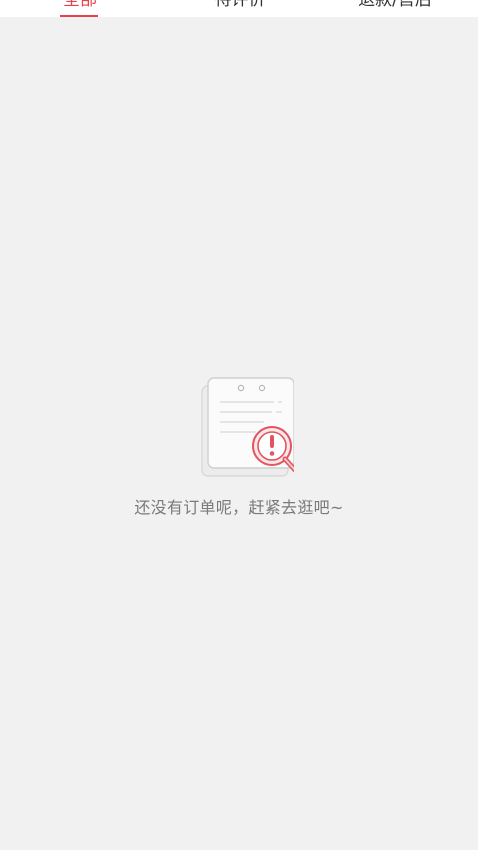  Describe the element at coordinates (395, 8) in the screenshot. I see `tab-refund-aftersale: 退款/售后` at that location.